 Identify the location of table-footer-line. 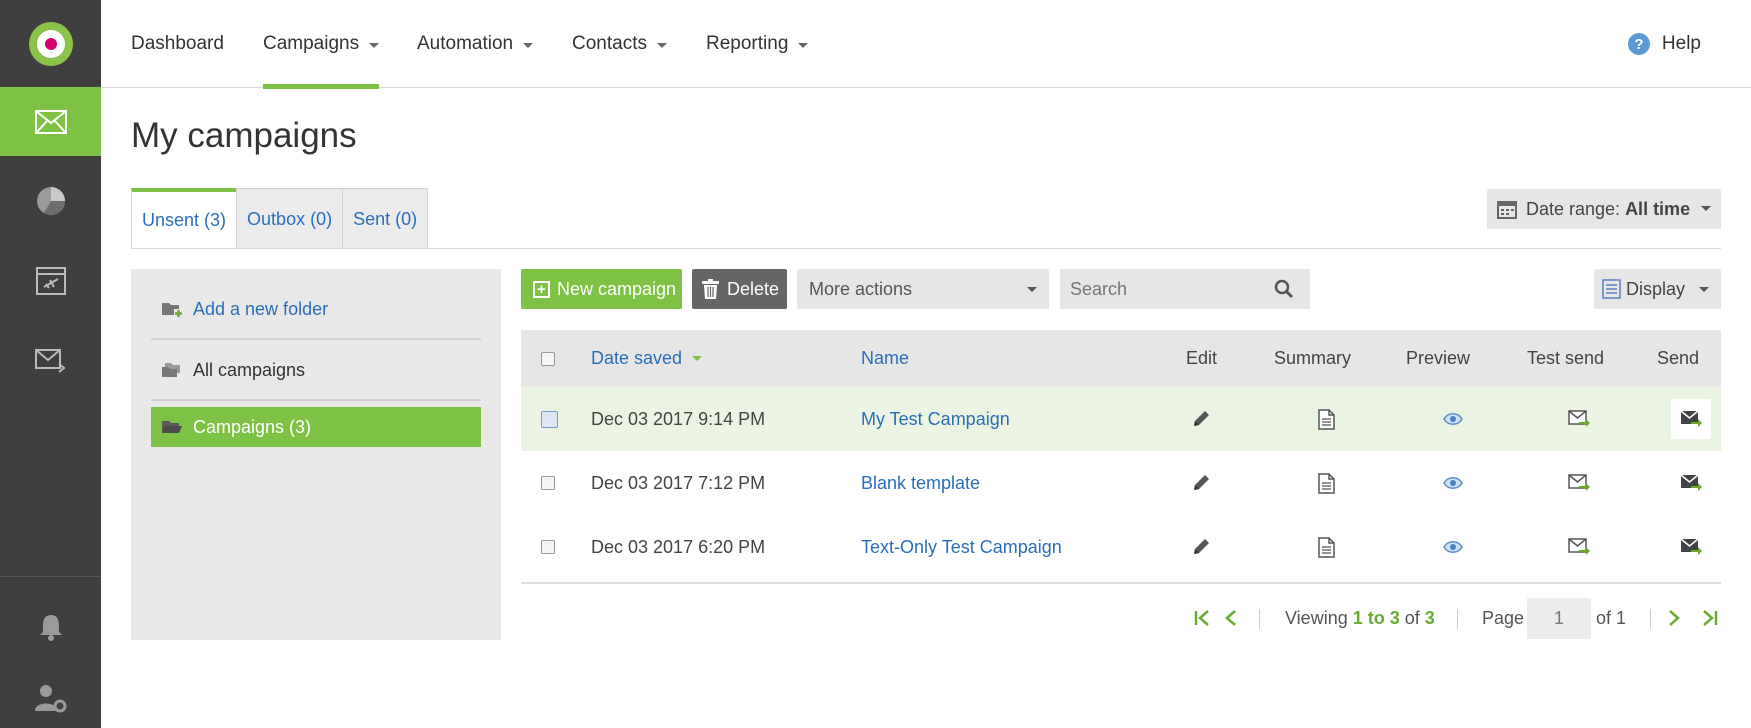
(1121, 583).